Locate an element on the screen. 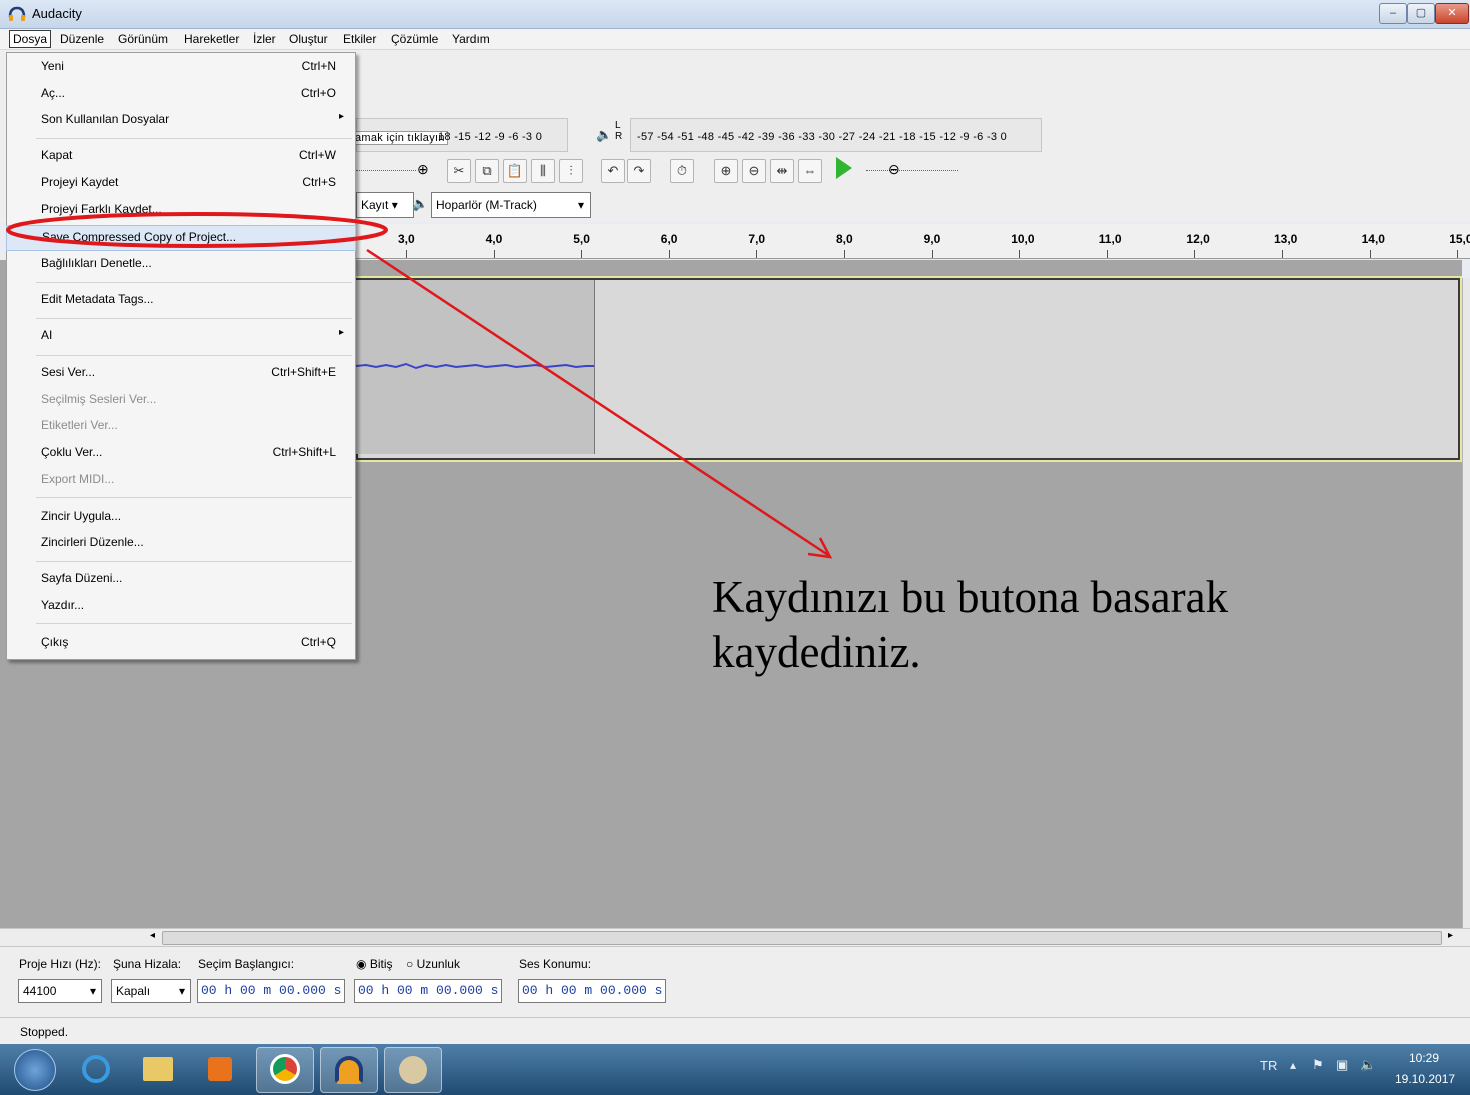  menu-item-label: Projeyi Kaydet is located at coordinates (80, 182).